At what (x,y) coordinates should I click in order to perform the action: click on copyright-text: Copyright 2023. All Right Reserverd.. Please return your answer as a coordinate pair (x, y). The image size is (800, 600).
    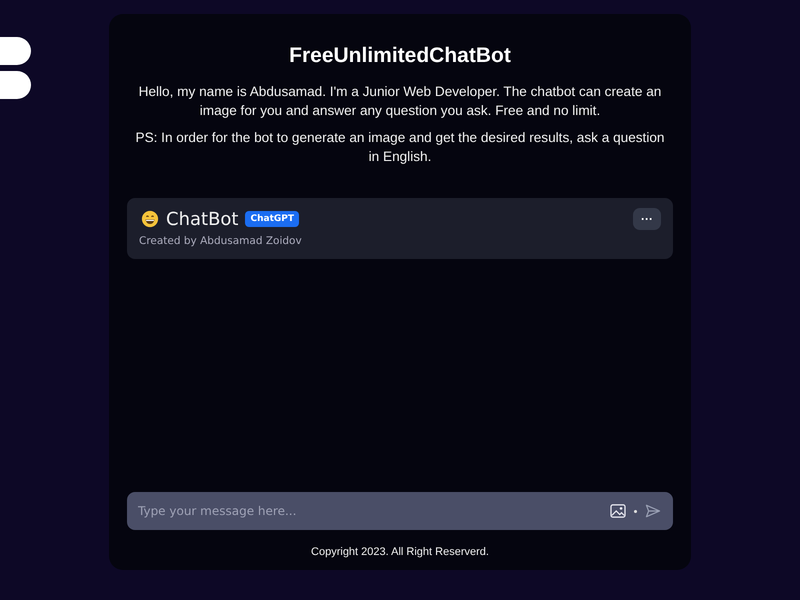
    Looking at the image, I should click on (400, 552).